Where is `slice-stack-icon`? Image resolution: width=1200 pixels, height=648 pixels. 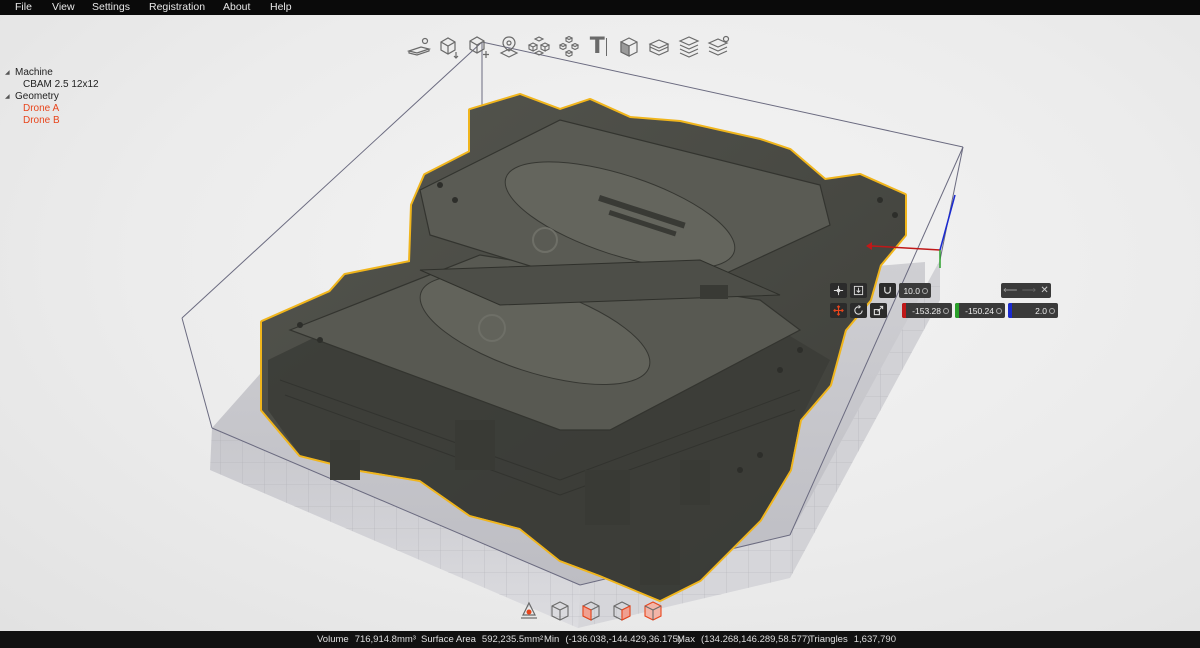 slice-stack-icon is located at coordinates (688, 47).